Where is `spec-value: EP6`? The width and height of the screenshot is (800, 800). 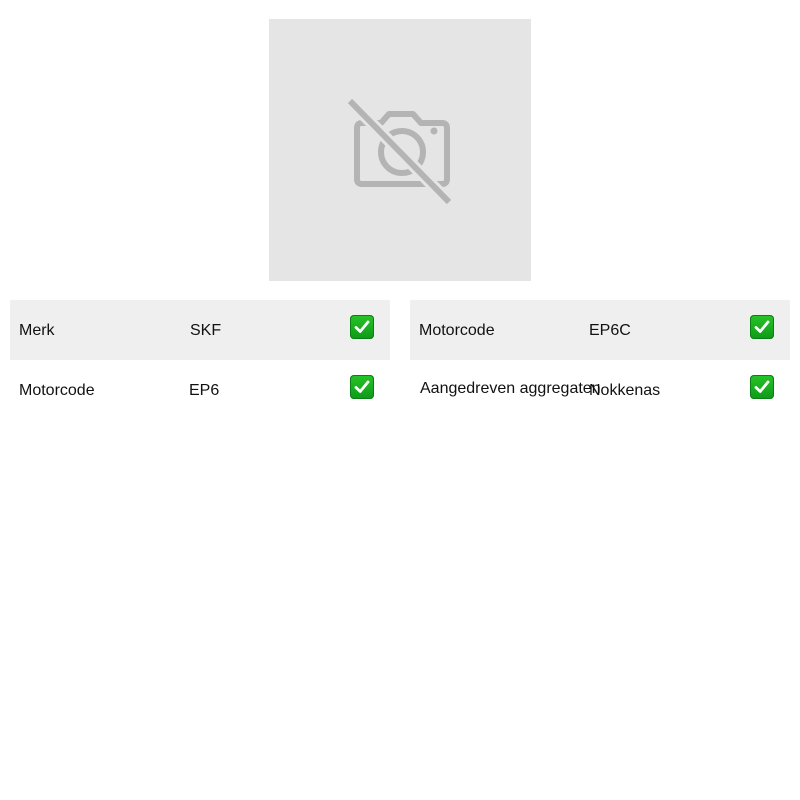 spec-value: EP6 is located at coordinates (204, 390).